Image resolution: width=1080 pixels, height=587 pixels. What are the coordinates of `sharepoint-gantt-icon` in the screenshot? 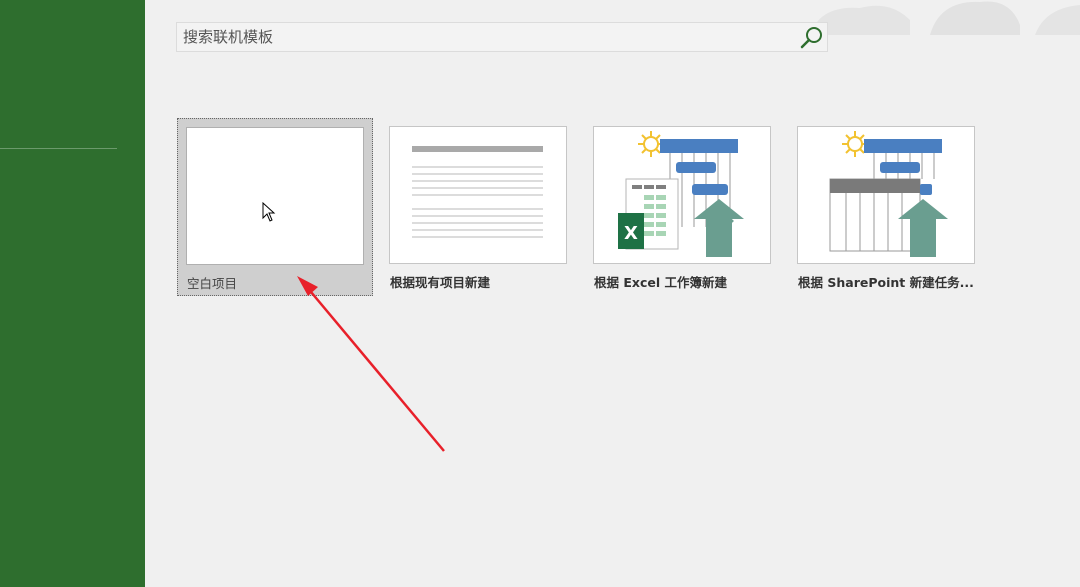 It's located at (888, 194).